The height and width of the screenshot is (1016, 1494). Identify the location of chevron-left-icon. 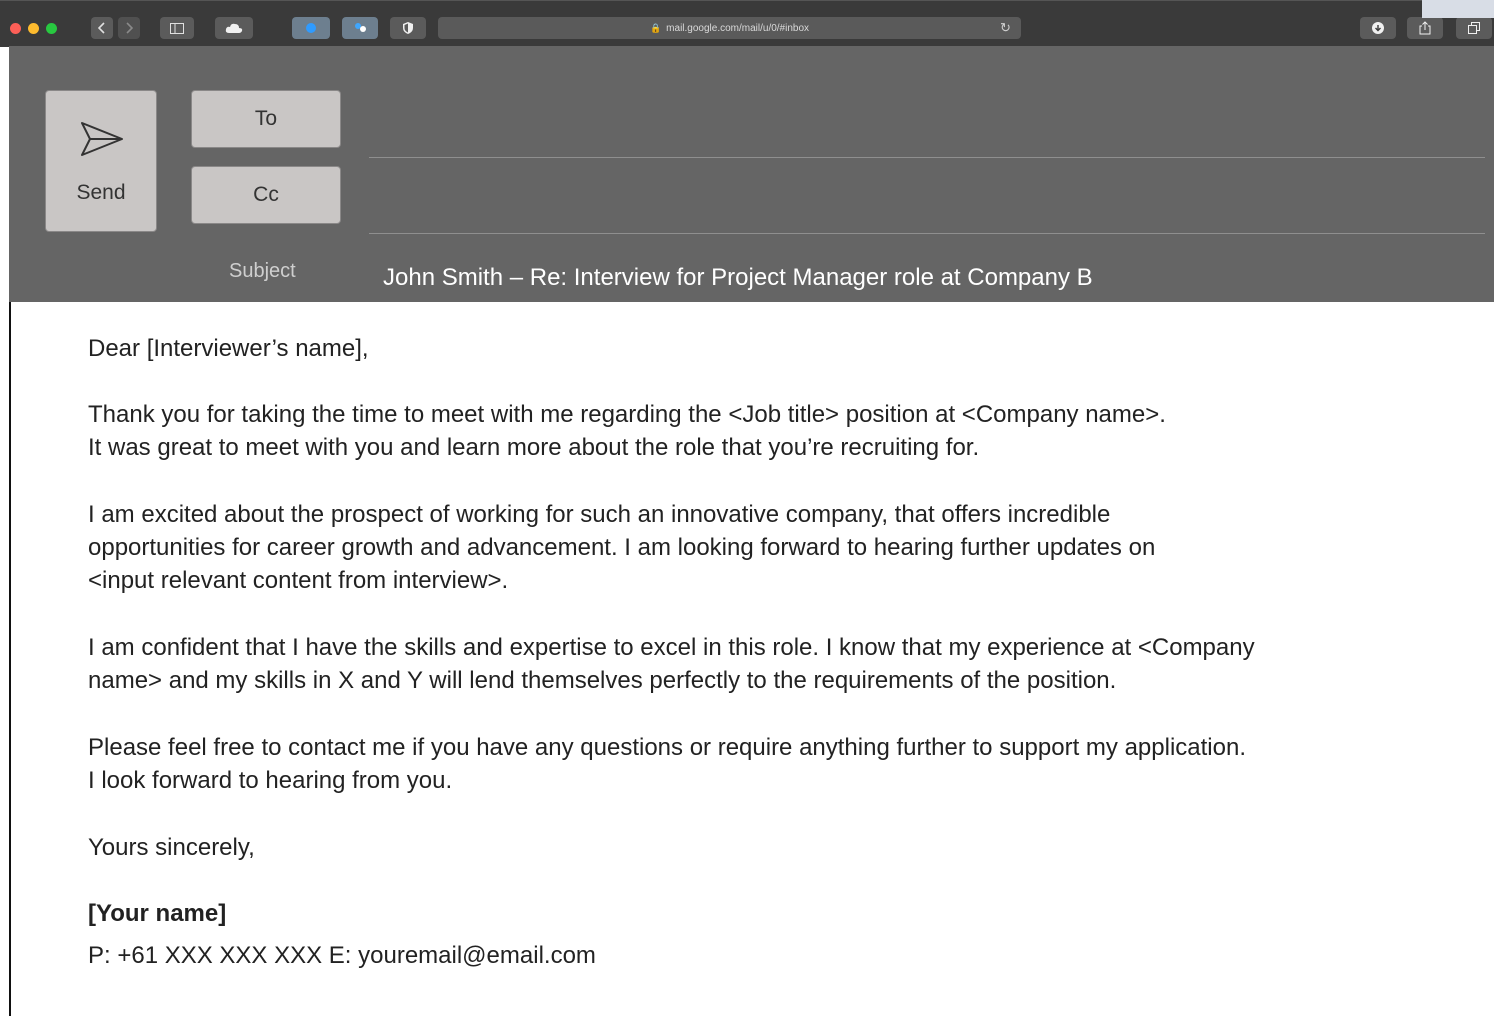
(101, 28).